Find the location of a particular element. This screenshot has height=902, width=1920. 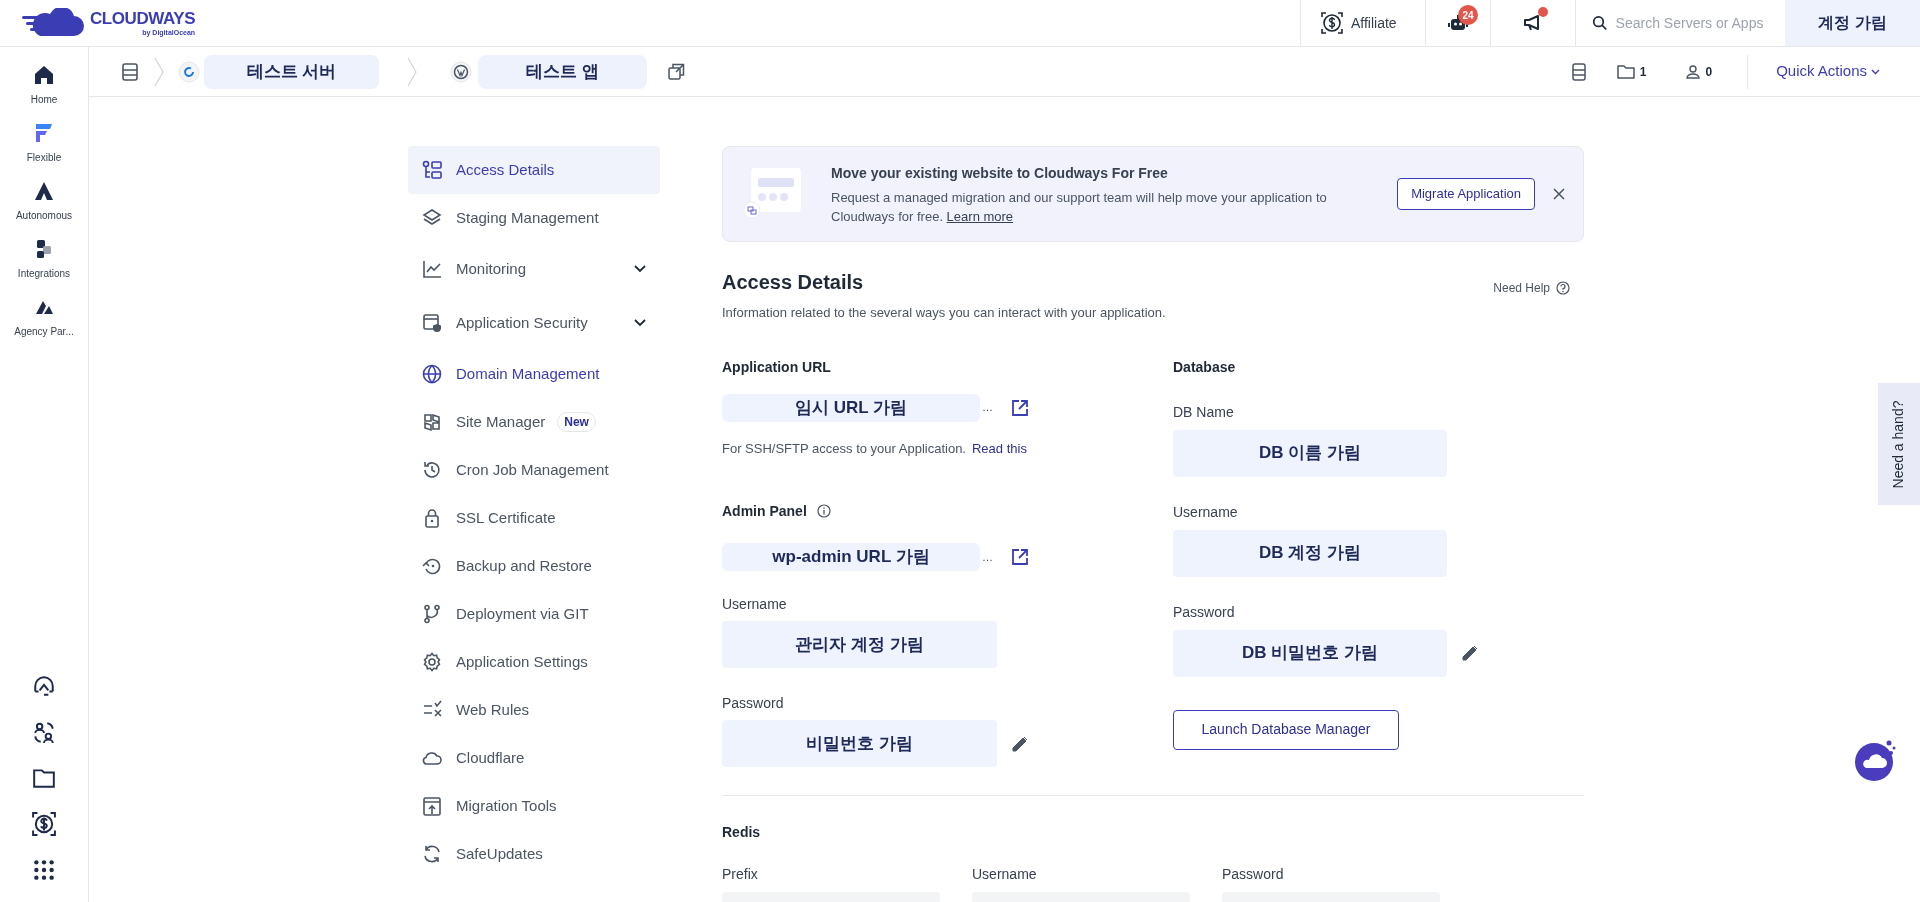

url-field: 임시 URL 가림 is located at coordinates (851, 407).